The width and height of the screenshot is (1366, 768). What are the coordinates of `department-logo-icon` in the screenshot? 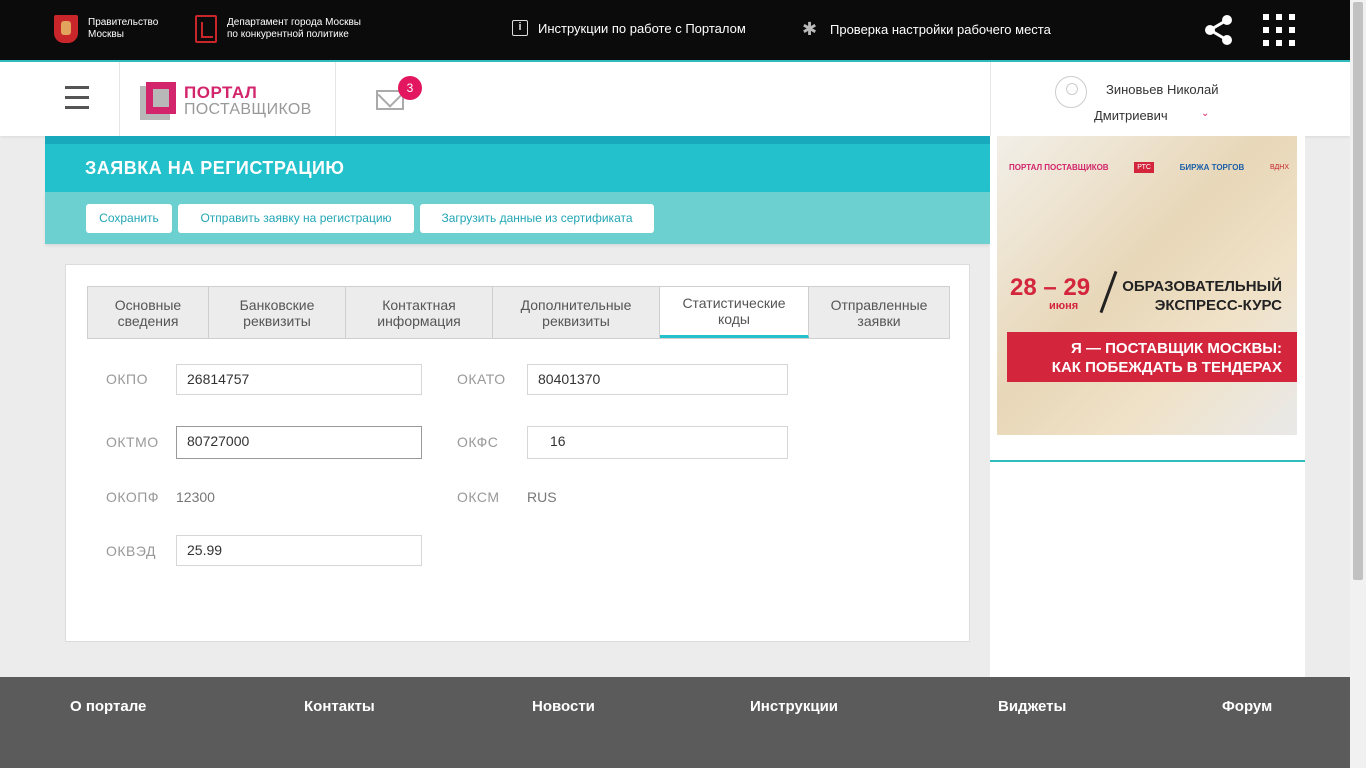 It's located at (206, 29).